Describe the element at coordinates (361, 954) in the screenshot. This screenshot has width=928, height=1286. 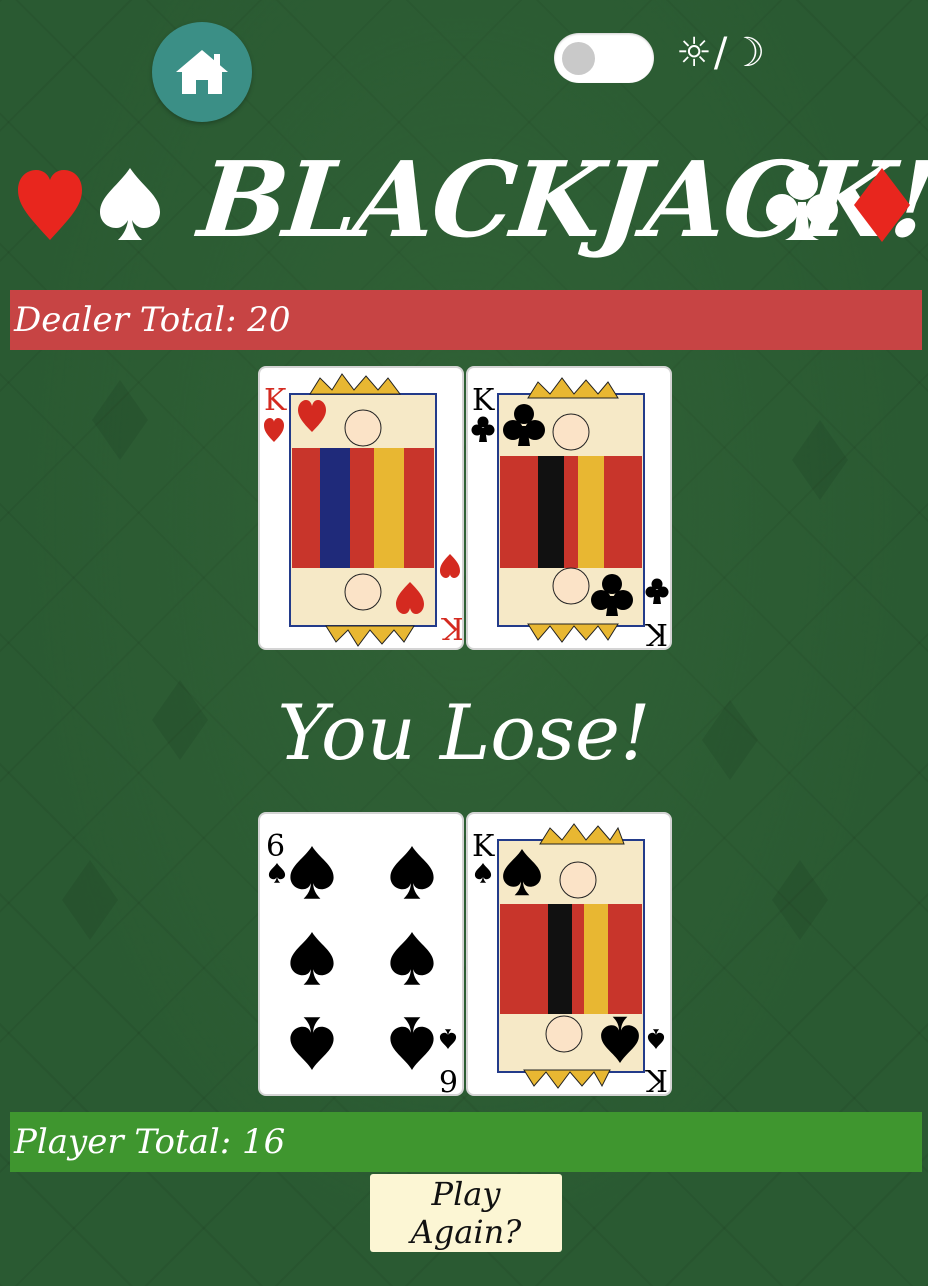
I see `player-card: 6 6` at that location.